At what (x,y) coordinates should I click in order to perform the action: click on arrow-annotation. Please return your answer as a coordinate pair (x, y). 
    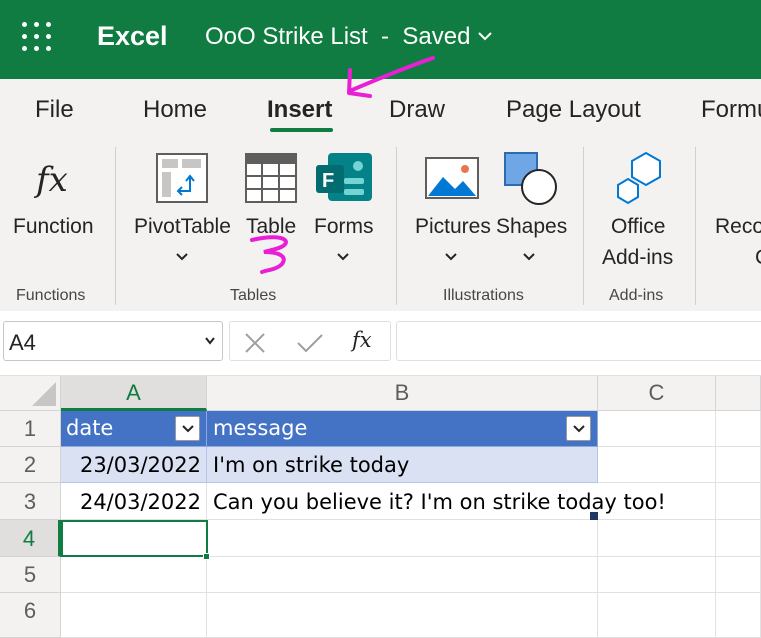
    Looking at the image, I should click on (392, 74).